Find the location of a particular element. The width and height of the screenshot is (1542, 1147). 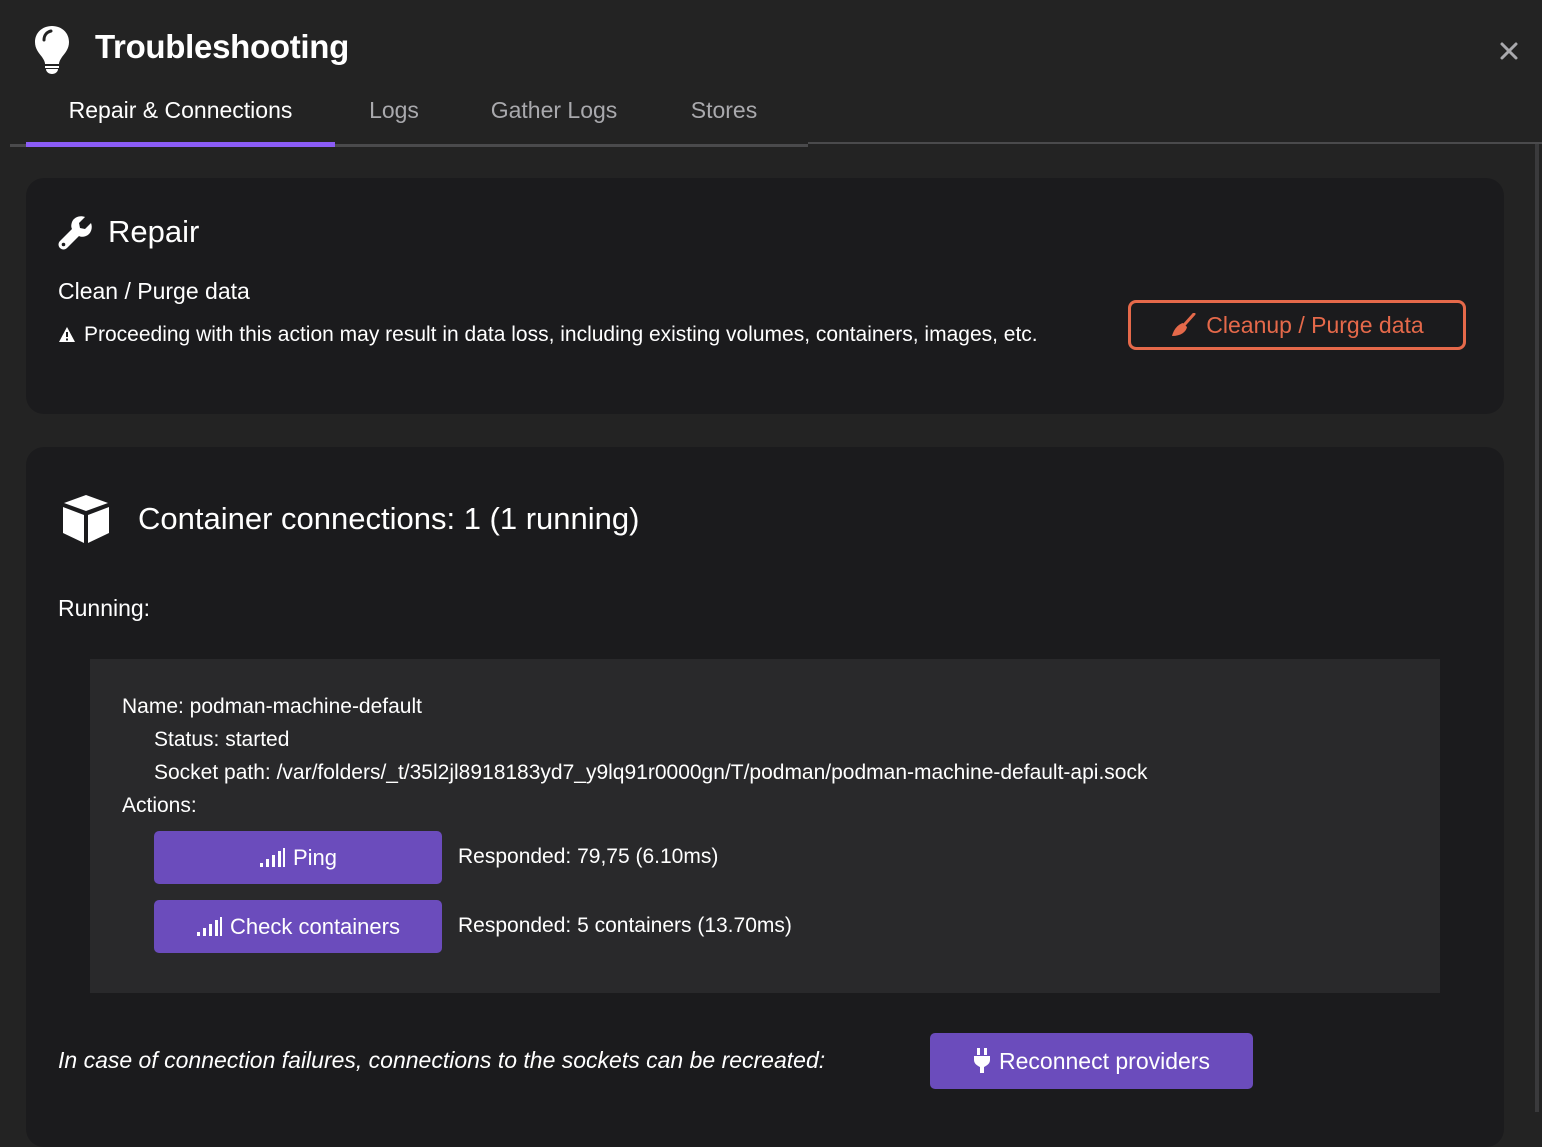

reconnect-providers-button: Reconnect providers is located at coordinates (1091, 1061).